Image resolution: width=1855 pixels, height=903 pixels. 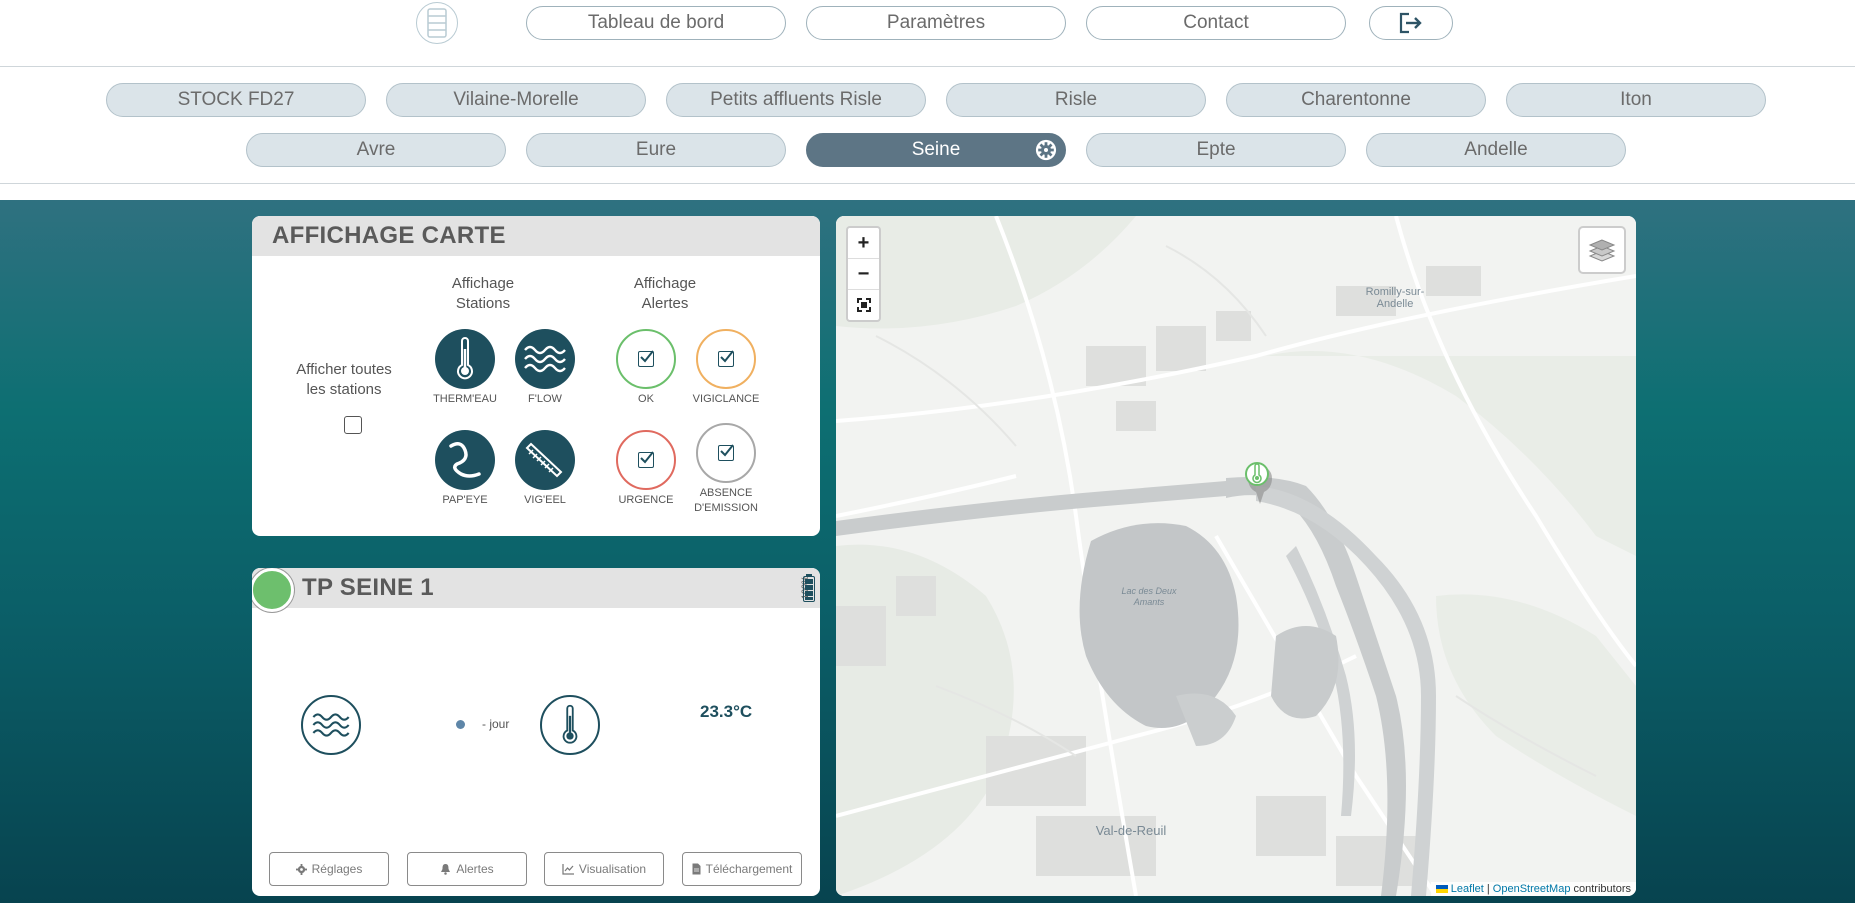 I want to click on papeye-toggle, so click(x=465, y=460).